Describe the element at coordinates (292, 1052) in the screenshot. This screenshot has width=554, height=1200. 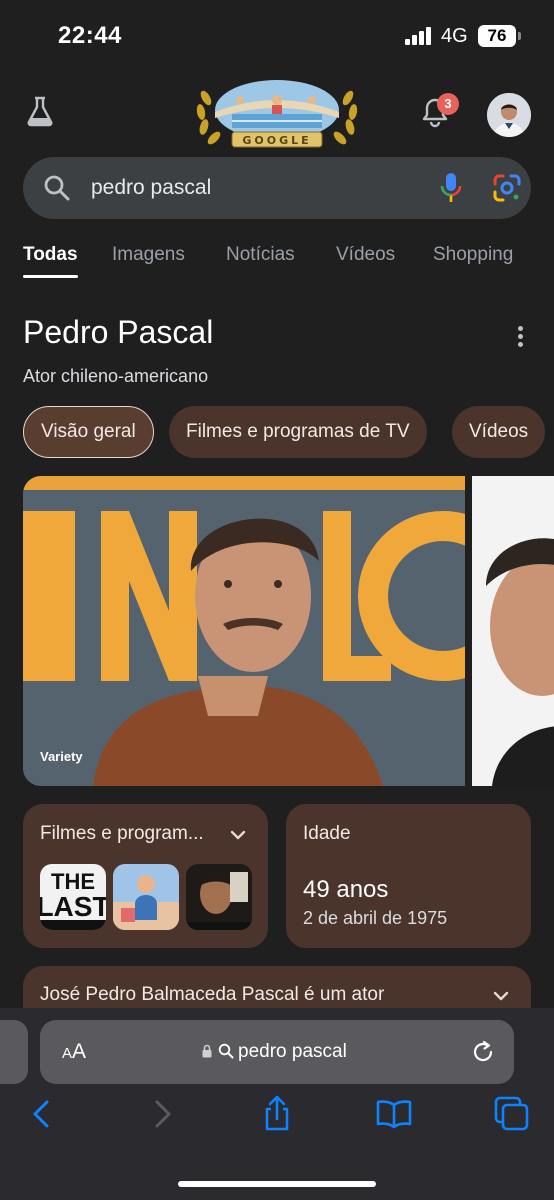
I see `address-text: pedro pascal` at that location.